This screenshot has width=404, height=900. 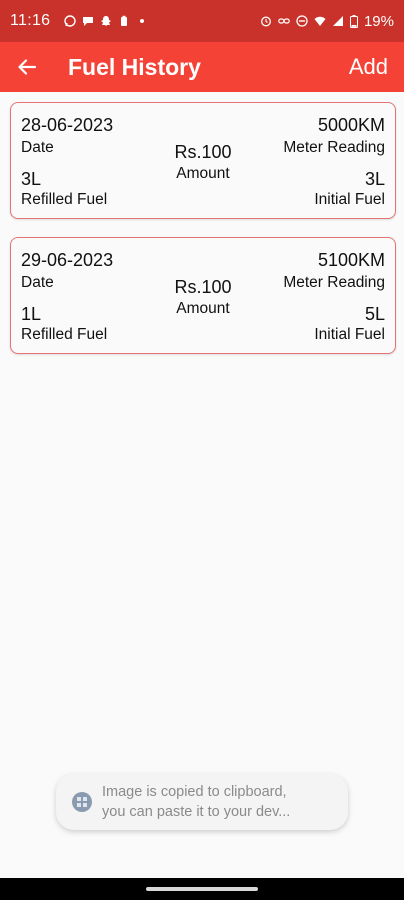 What do you see at coordinates (67, 125) in the screenshot?
I see `entry-date: 28-06-2023` at bounding box center [67, 125].